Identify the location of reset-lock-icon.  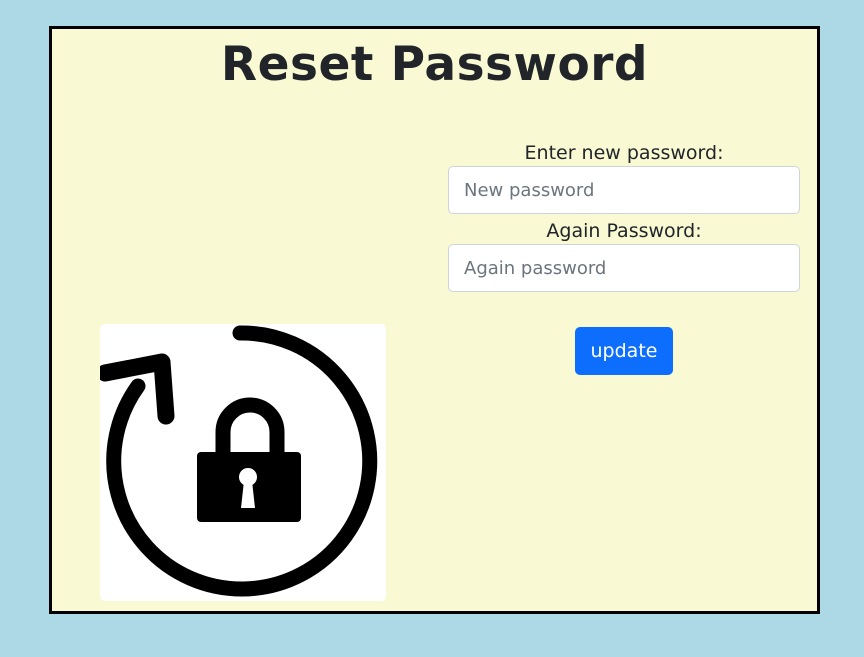
(239, 461).